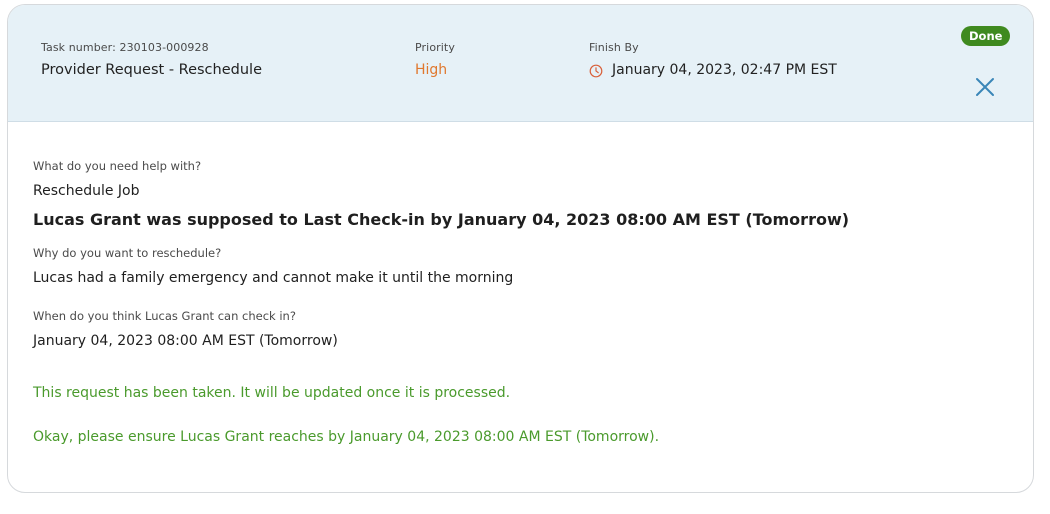  I want to click on finish-by-info: Finish By January 04, 2023, 02:47 PM EST, so click(713, 59).